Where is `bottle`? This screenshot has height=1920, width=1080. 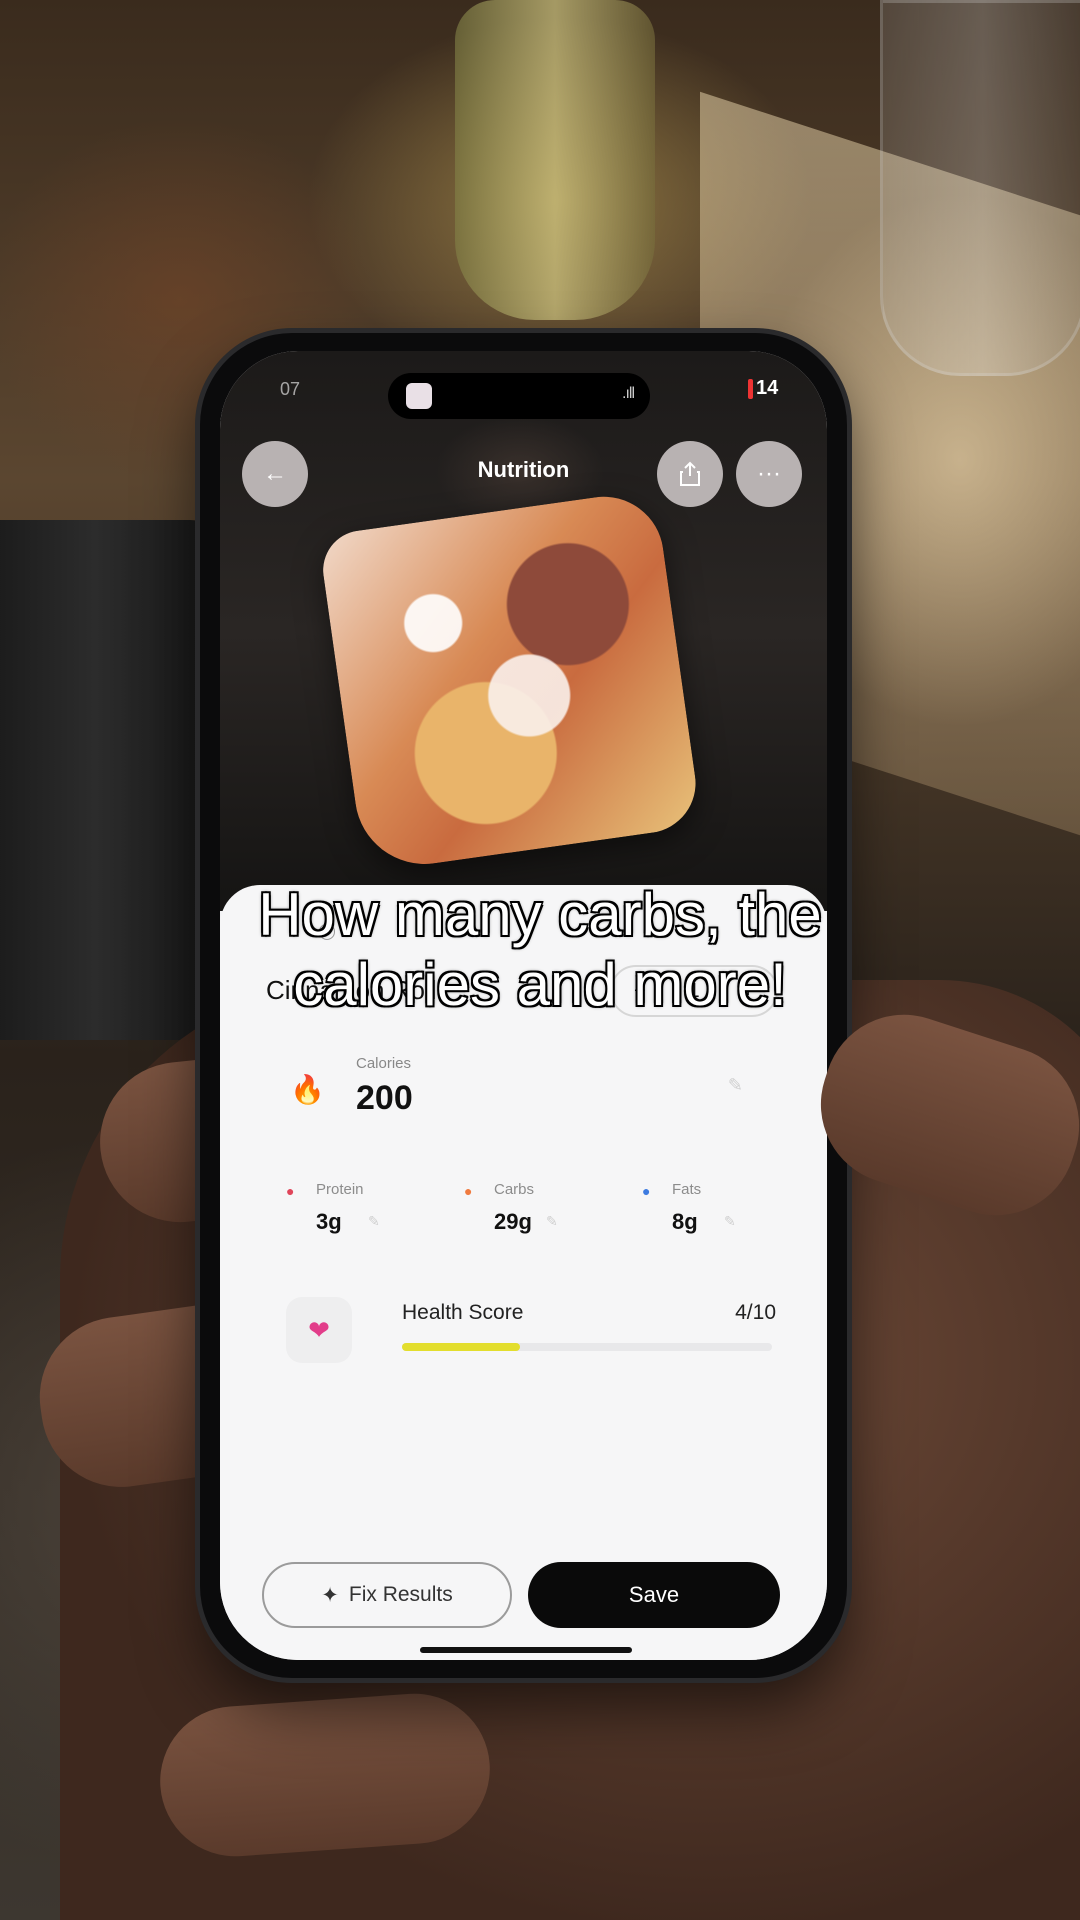 bottle is located at coordinates (555, 160).